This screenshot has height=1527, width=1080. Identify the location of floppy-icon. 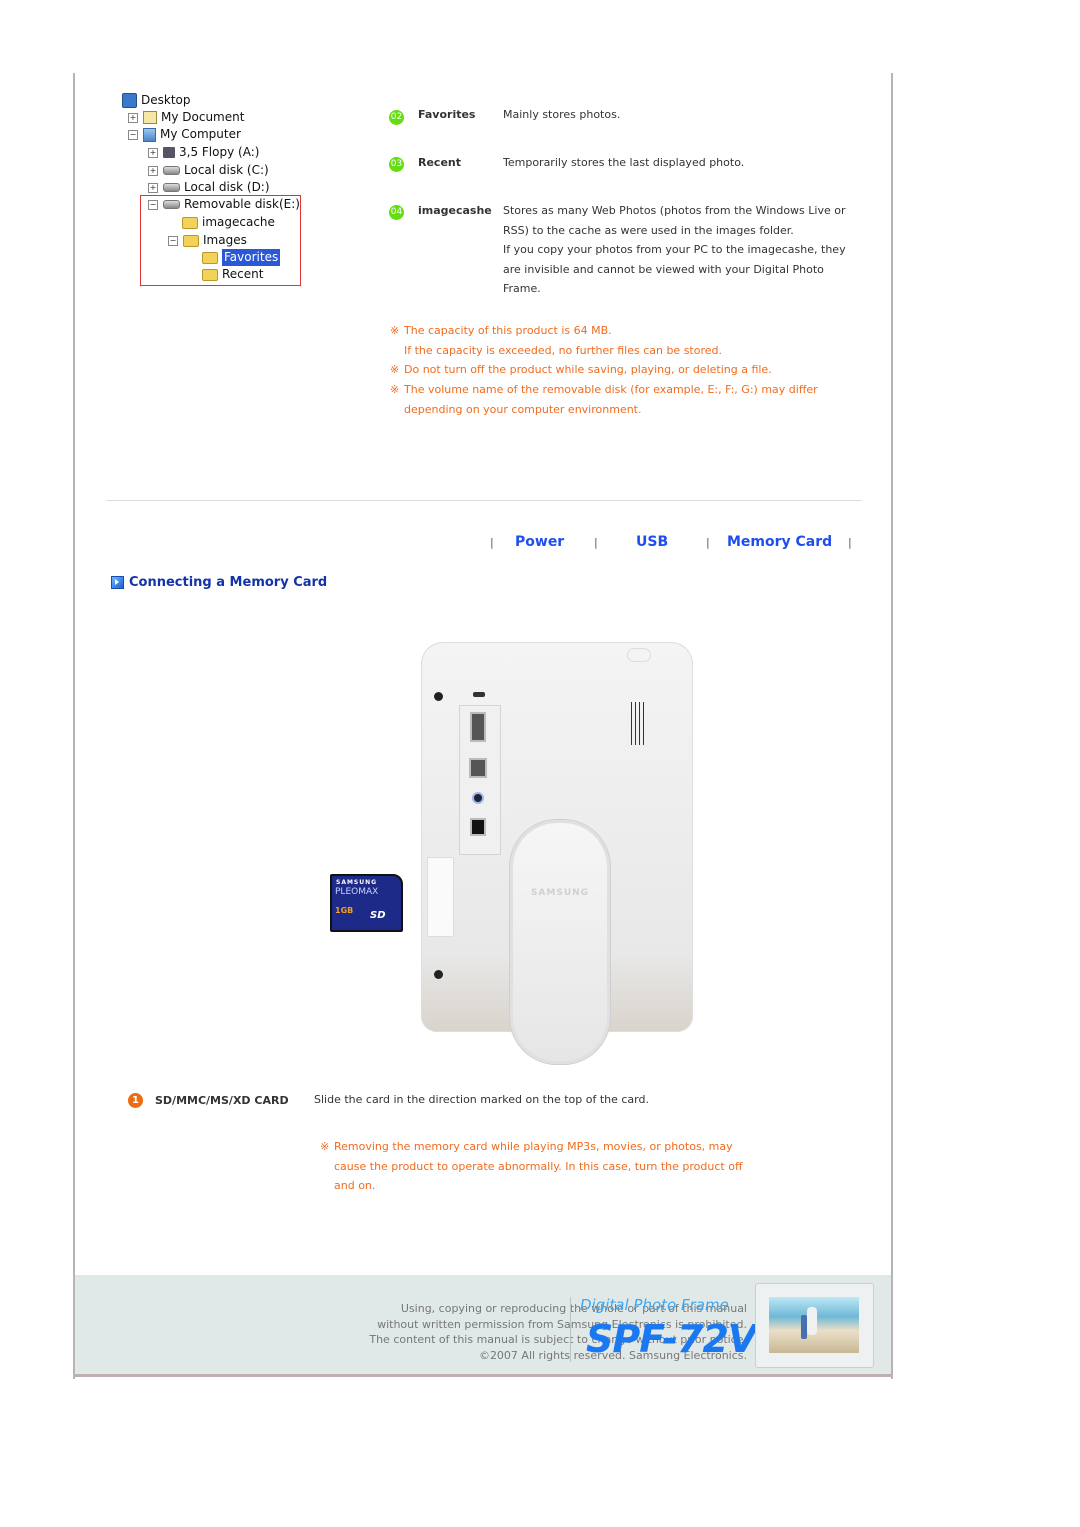
(169, 152).